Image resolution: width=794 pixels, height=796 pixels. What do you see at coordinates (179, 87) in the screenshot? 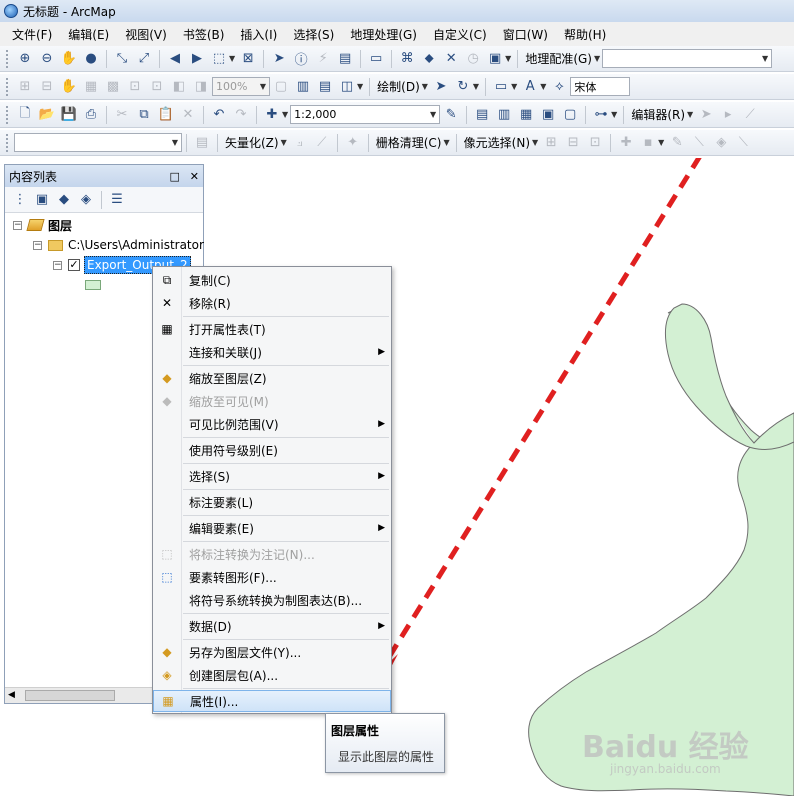
I see `go-back-extent-icon: ◧` at bounding box center [179, 87].